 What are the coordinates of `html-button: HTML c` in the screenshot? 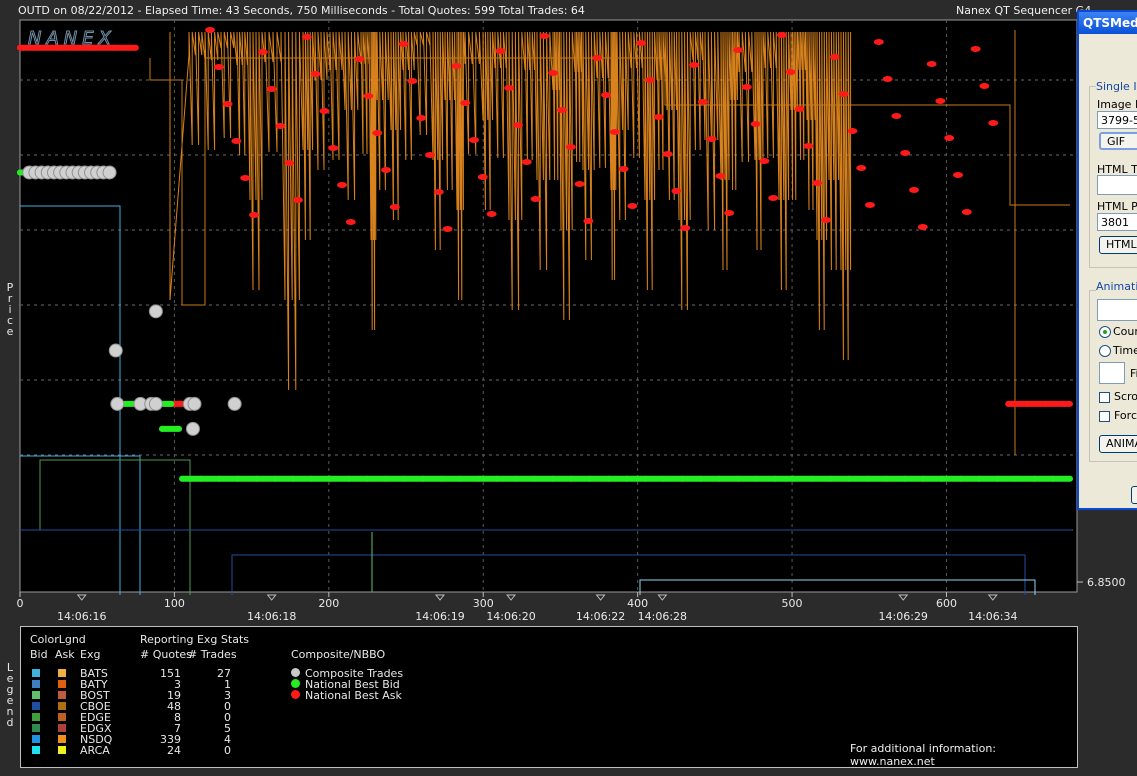 It's located at (1118, 245).